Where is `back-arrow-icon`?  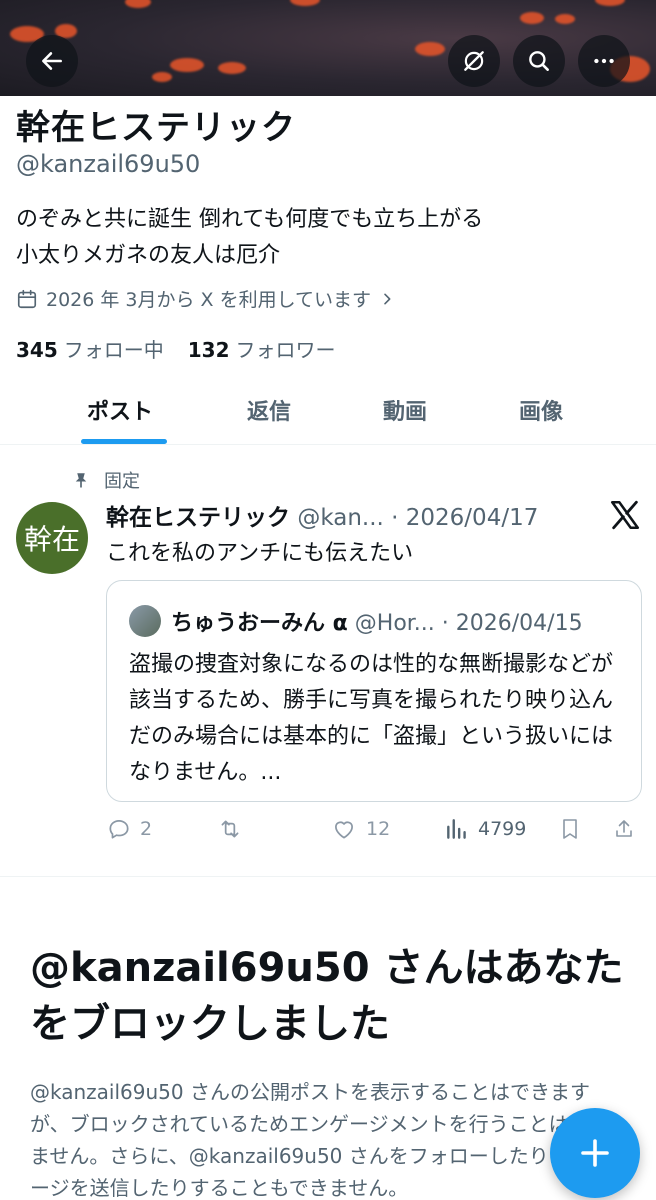 back-arrow-icon is located at coordinates (52, 61).